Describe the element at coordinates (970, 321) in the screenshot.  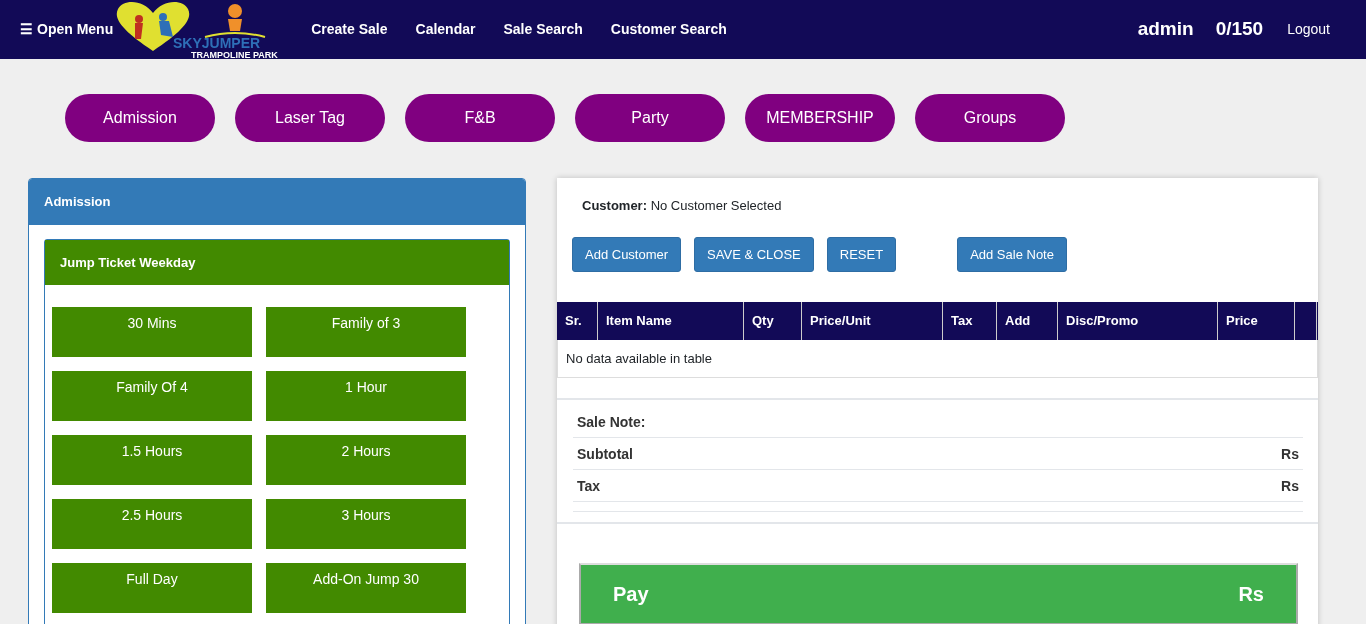
I see `column-header: Tax` at that location.